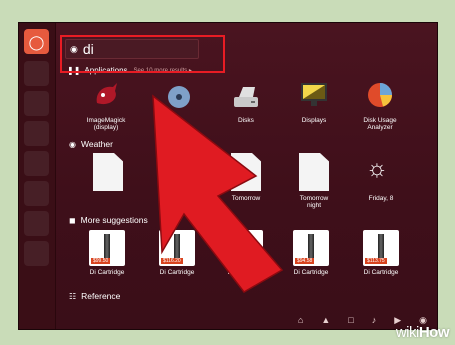  What do you see at coordinates (314, 95) in the screenshot?
I see `displays-icon` at bounding box center [314, 95].